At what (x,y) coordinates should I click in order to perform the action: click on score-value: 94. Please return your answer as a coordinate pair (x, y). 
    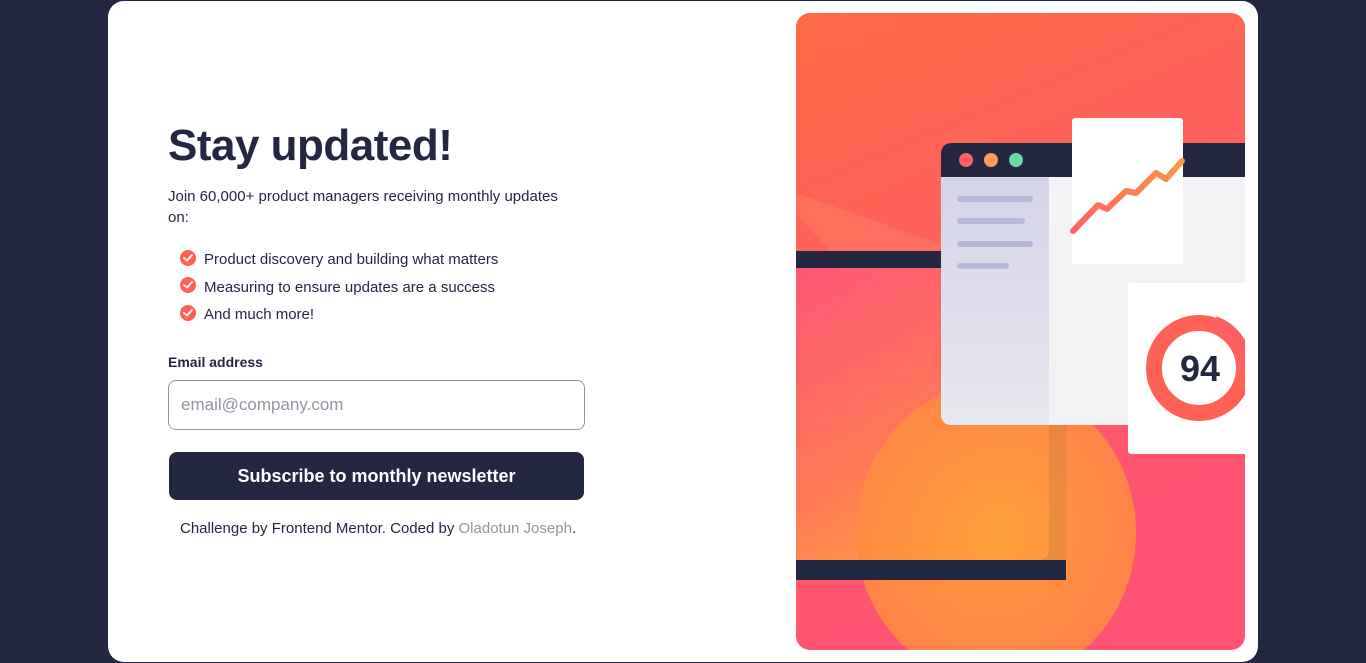
    Looking at the image, I should click on (1200, 368).